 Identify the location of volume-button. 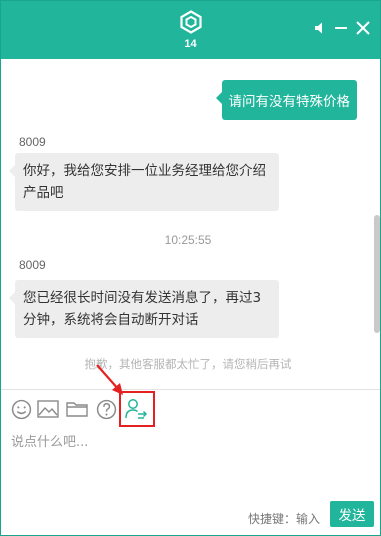
(321, 28).